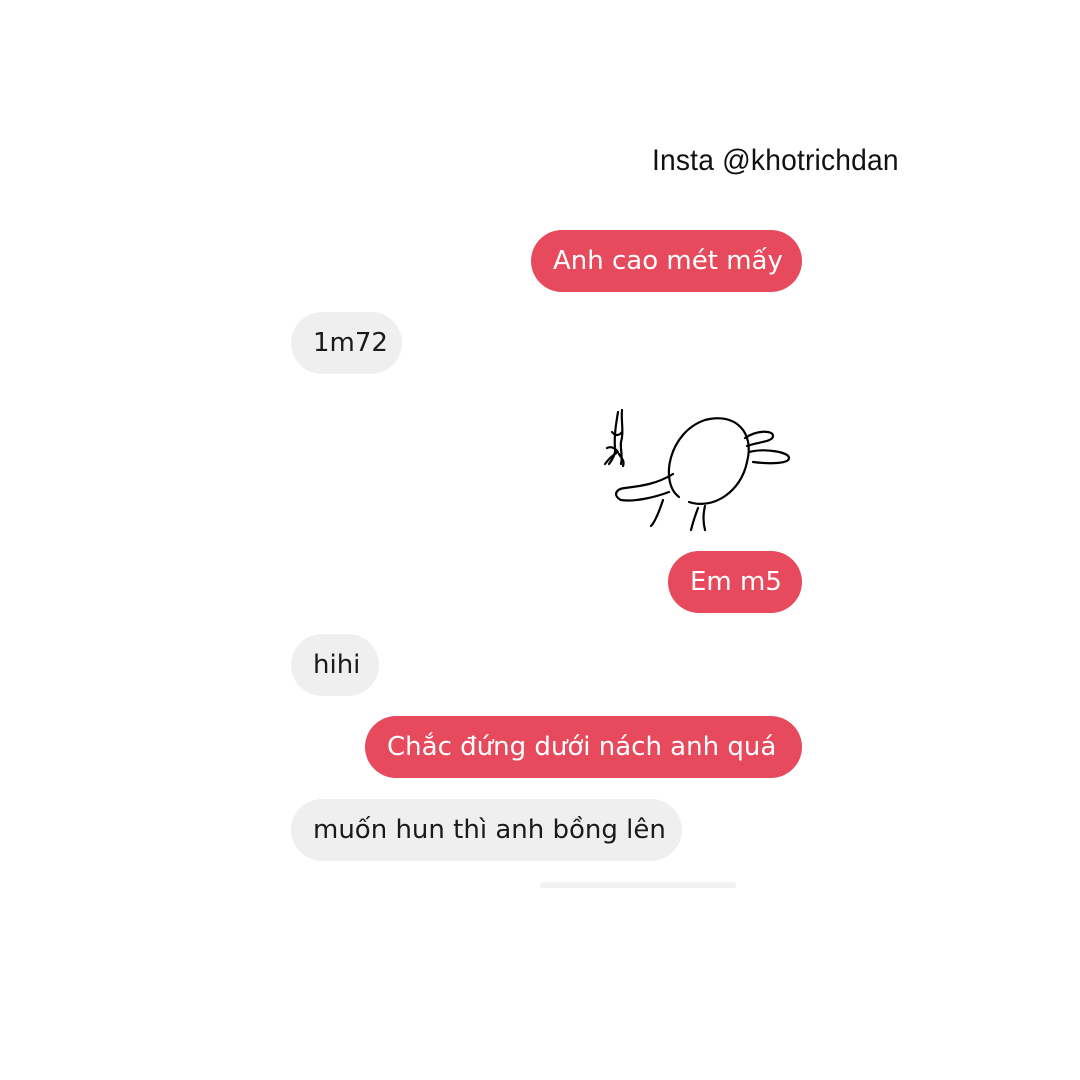 The height and width of the screenshot is (1080, 1080). Describe the element at coordinates (775, 160) in the screenshot. I see `watermark-text: Insta @khotrichdan` at that location.